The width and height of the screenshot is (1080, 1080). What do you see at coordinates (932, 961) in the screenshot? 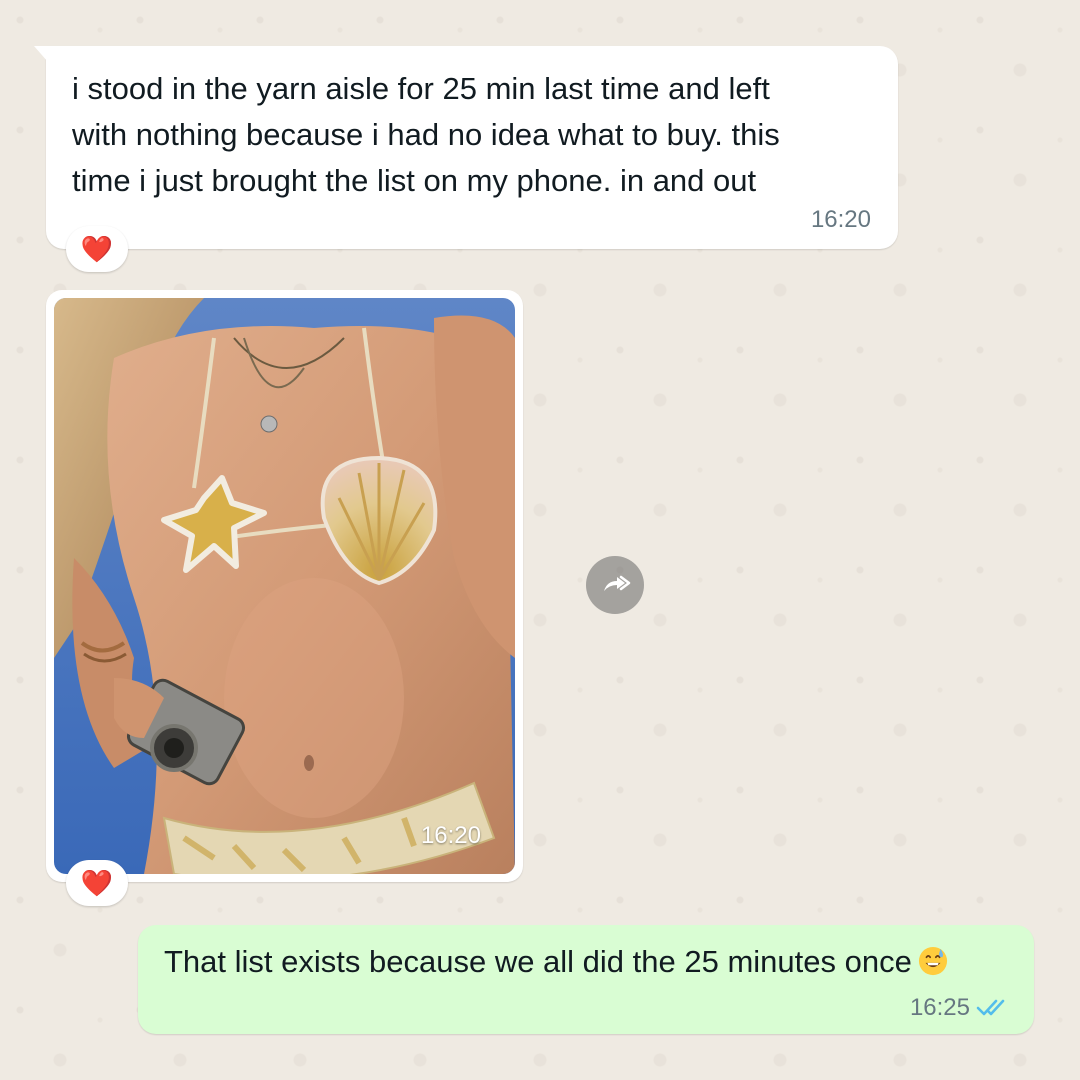
I see `grinning-sweat-emoji` at bounding box center [932, 961].